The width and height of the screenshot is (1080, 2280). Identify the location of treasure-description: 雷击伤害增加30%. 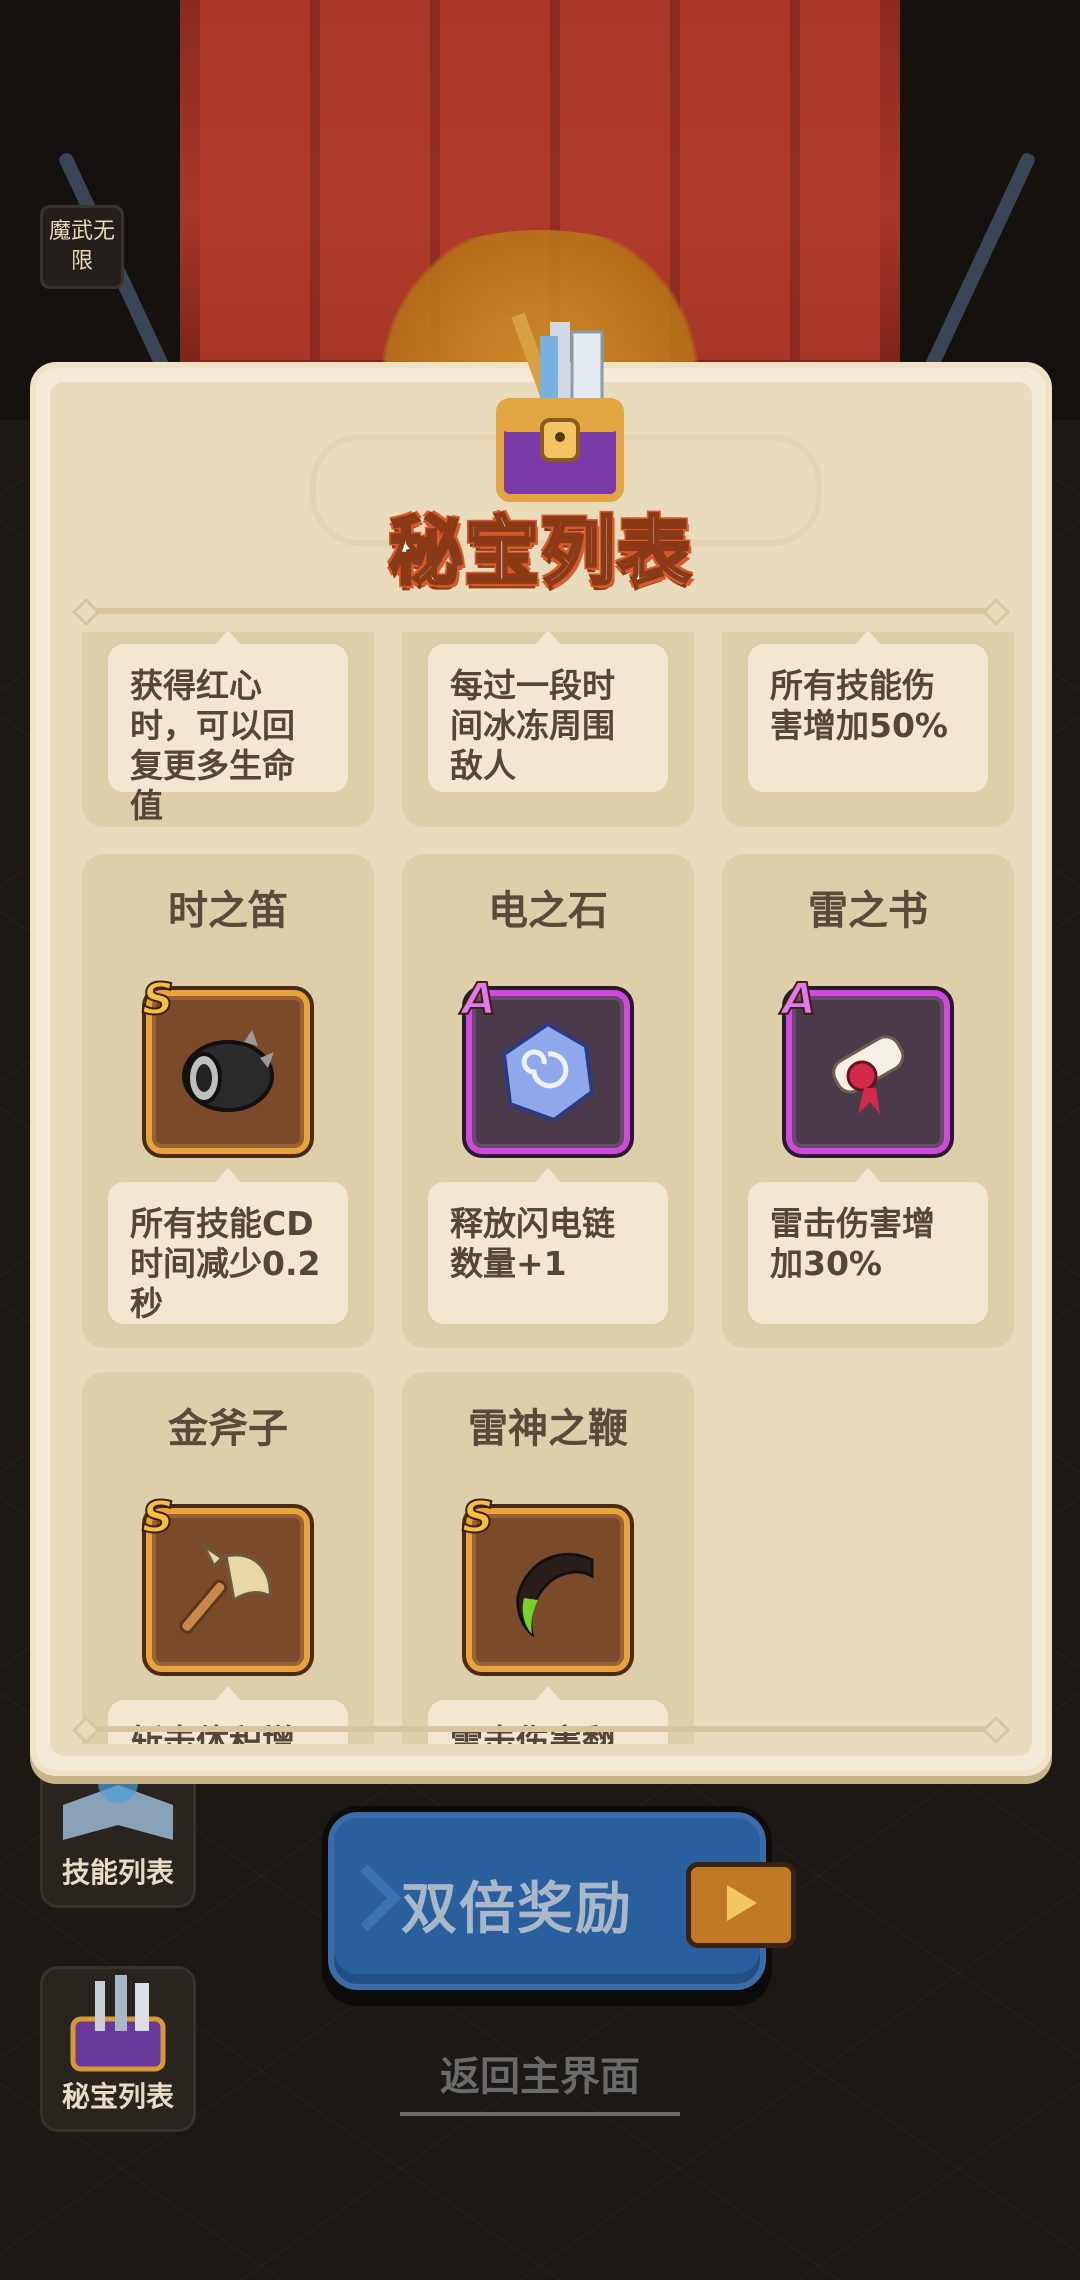
(868, 1246).